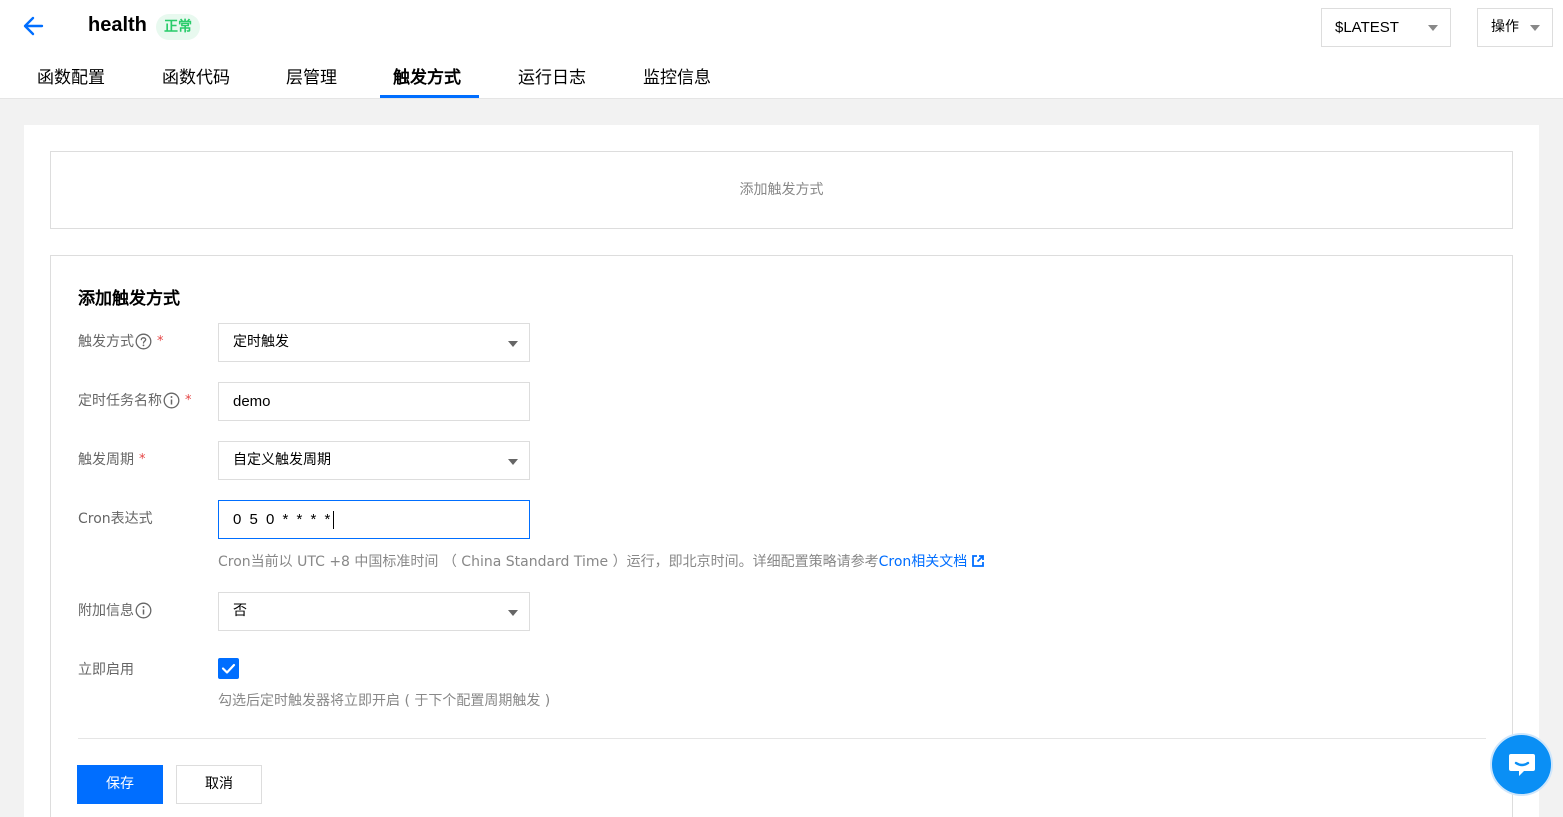 Image resolution: width=1563 pixels, height=817 pixels. Describe the element at coordinates (552, 79) in the screenshot. I see `tab-logs: 运行日志` at that location.